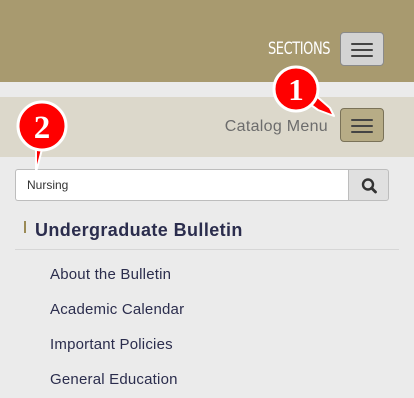 This screenshot has height=398, width=414. Describe the element at coordinates (114, 379) in the screenshot. I see `nav-item-general-education: General Education` at that location.